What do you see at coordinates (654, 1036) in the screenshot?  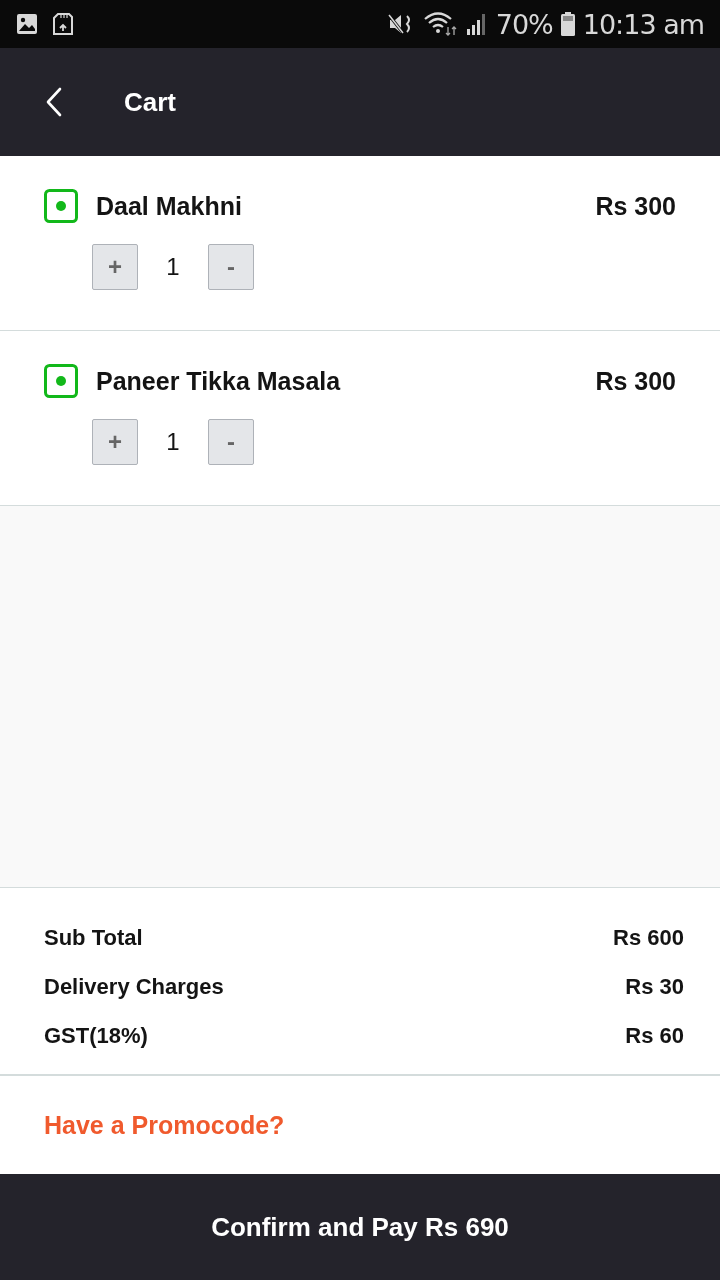 I see `summary-value: Rs 60` at bounding box center [654, 1036].